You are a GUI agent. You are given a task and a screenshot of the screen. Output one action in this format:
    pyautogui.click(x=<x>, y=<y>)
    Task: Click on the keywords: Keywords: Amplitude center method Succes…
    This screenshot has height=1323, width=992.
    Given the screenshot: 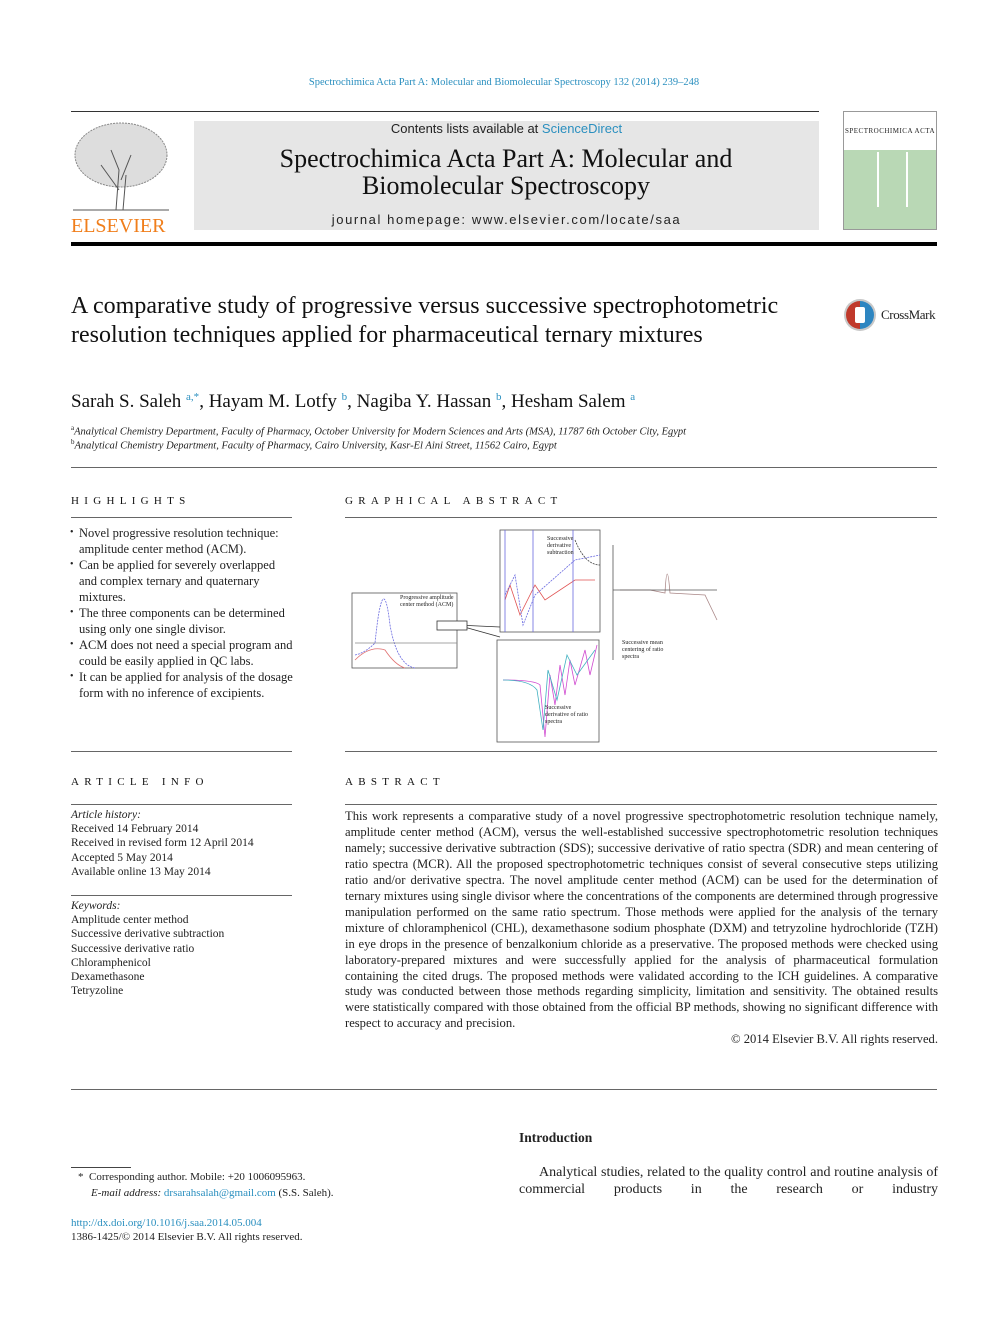 What is the action you would take?
    pyautogui.click(x=147, y=948)
    